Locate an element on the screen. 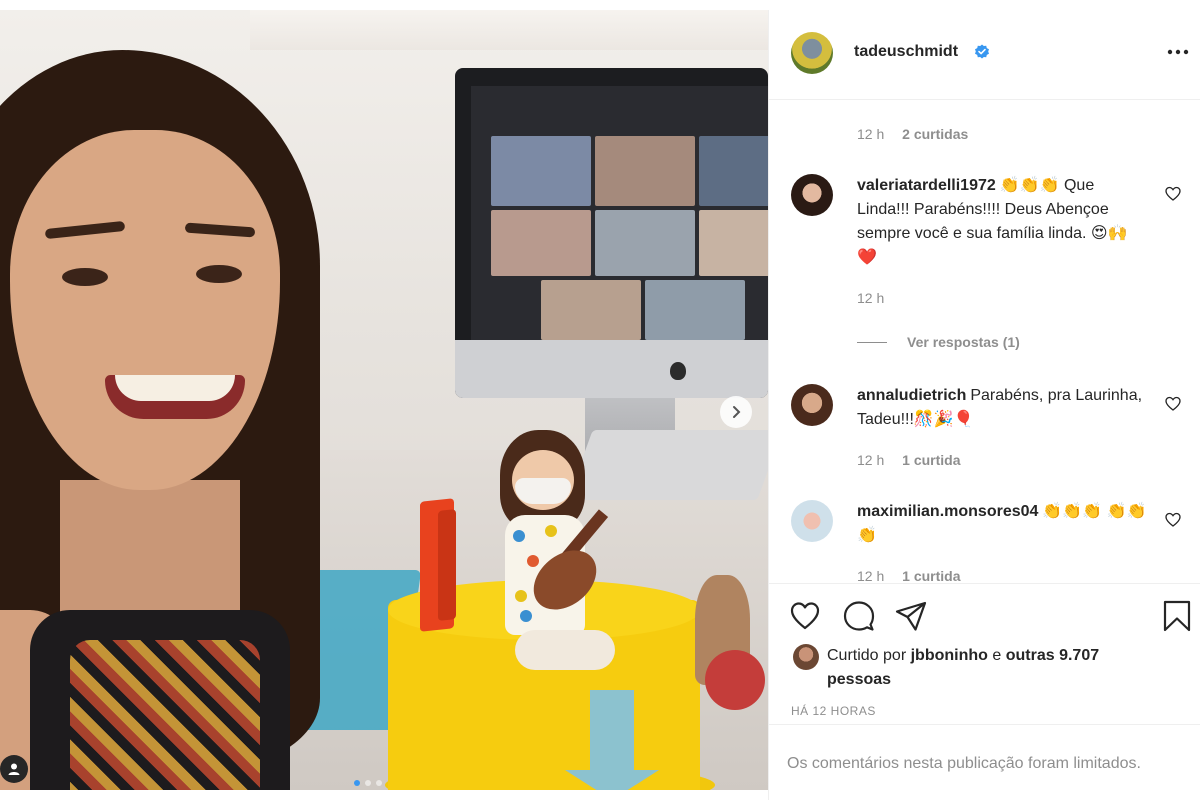 Image resolution: width=1200 pixels, height=800 pixels. tagged-users-button is located at coordinates (14, 769).